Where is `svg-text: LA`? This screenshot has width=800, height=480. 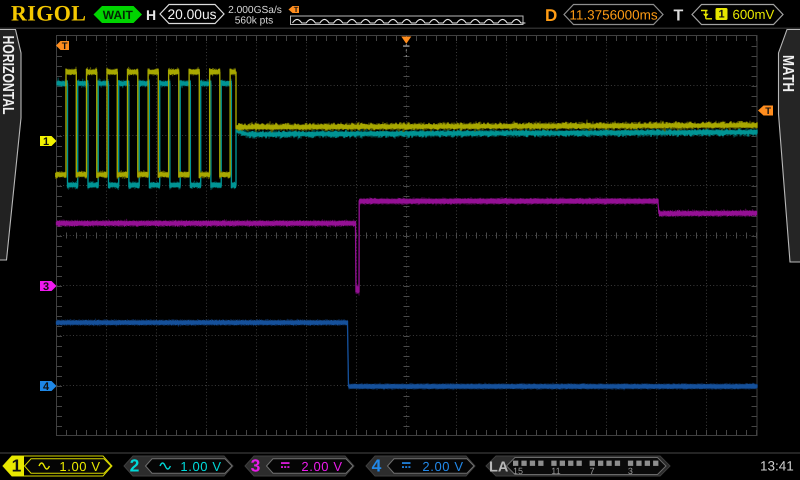 svg-text: LA is located at coordinates (499, 468).